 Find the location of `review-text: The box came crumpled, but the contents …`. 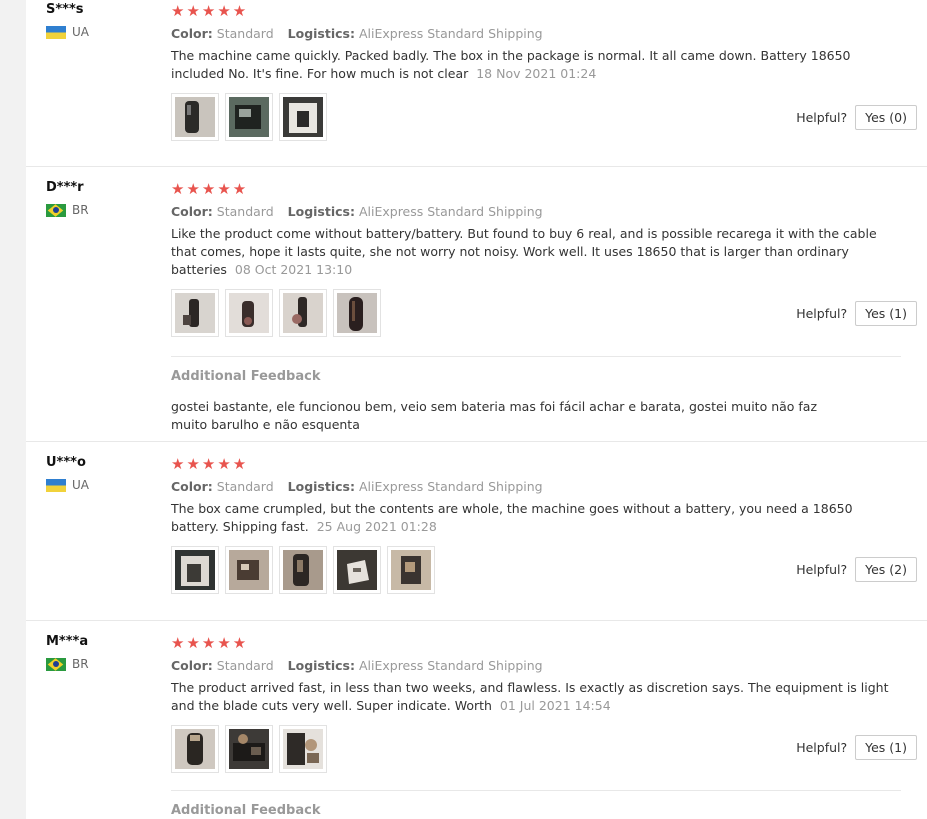

review-text: The box came crumpled, but the contents … is located at coordinates (512, 517).